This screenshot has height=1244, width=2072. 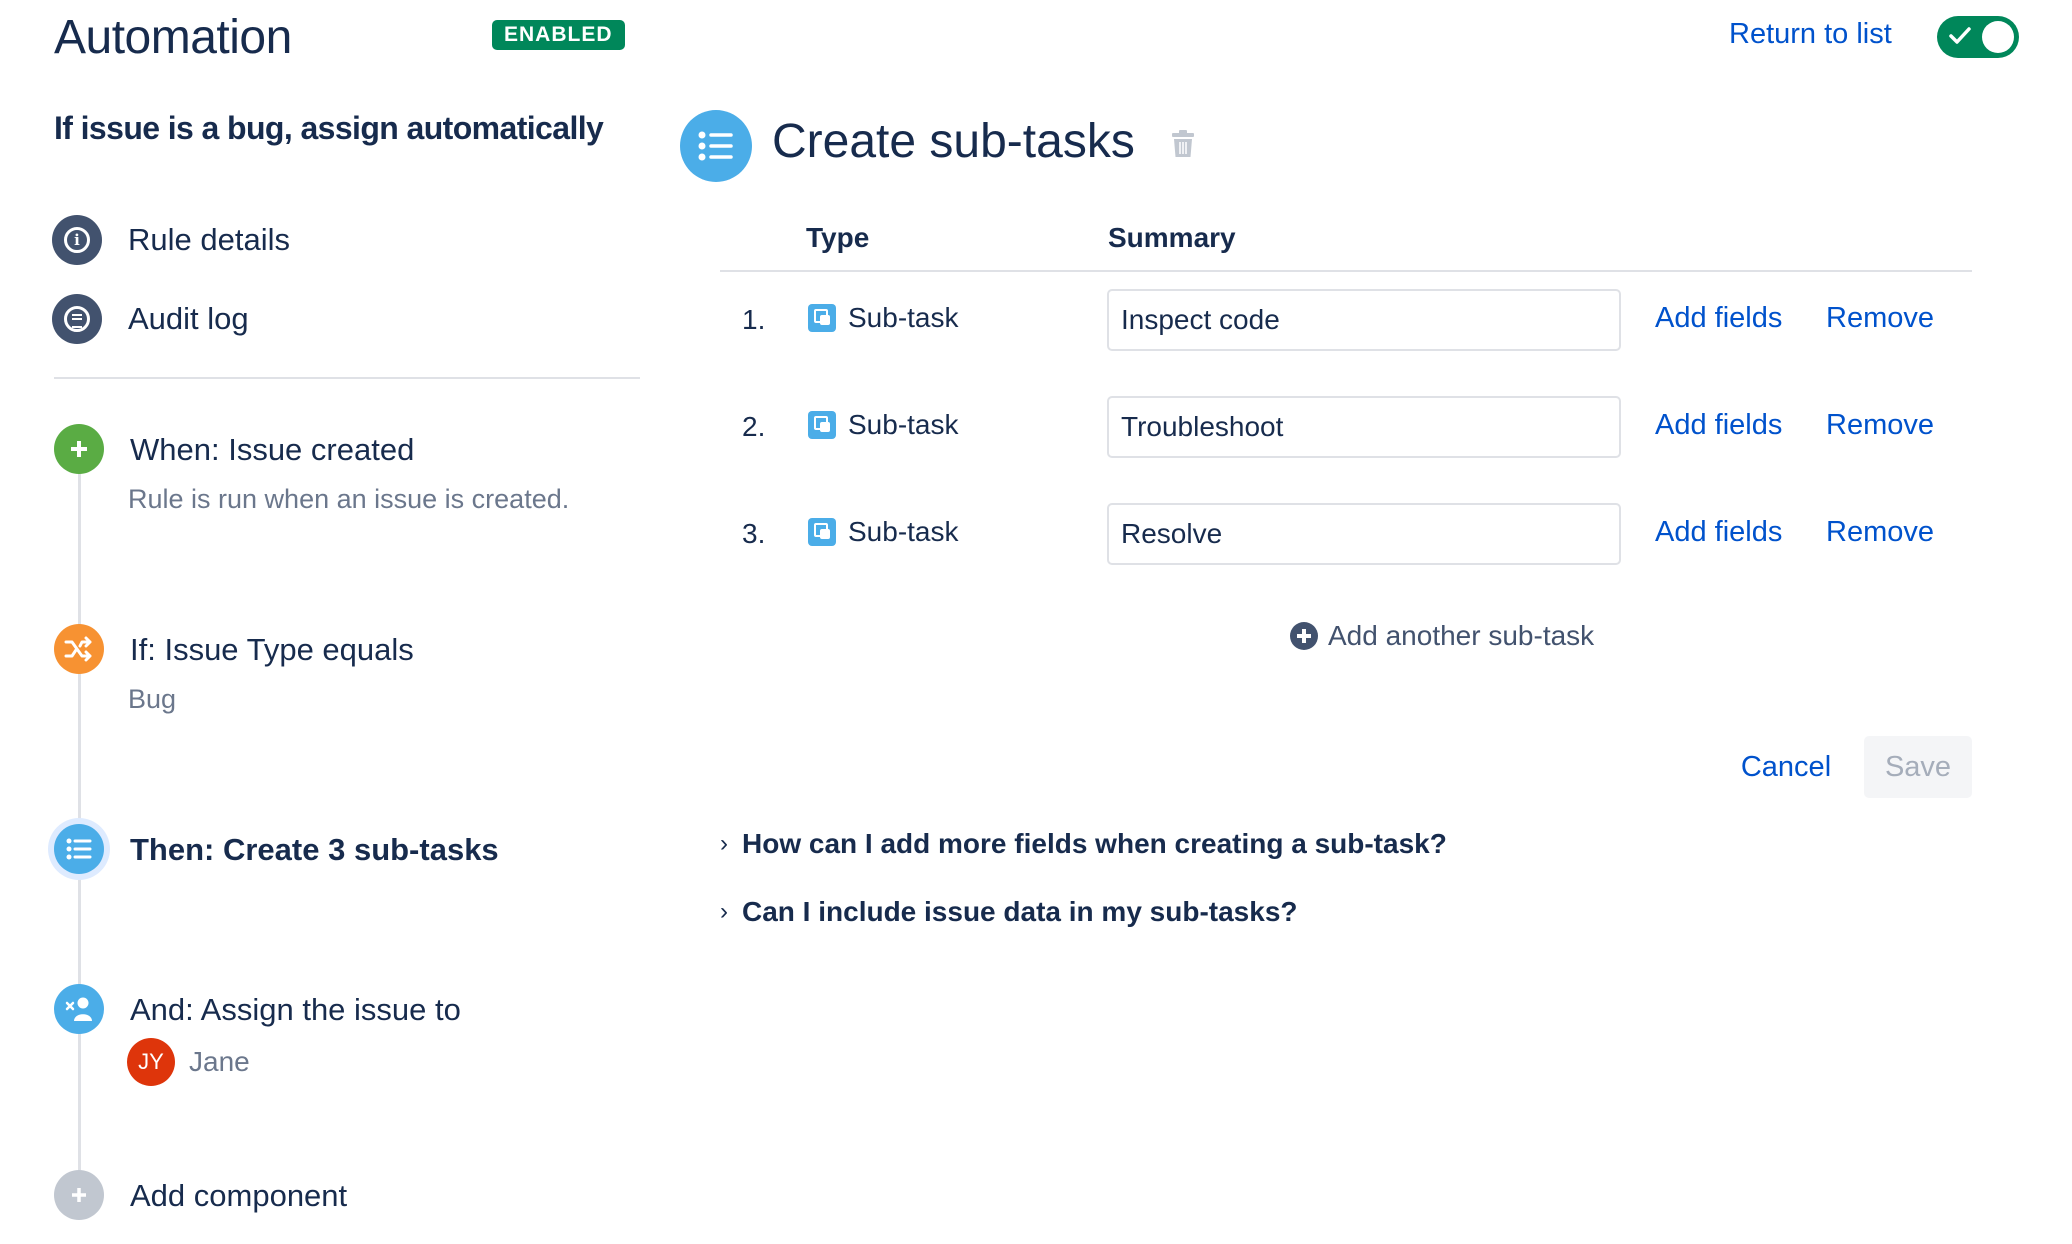 I want to click on sidebar-item-audit-log: Audit log, so click(x=150, y=319).